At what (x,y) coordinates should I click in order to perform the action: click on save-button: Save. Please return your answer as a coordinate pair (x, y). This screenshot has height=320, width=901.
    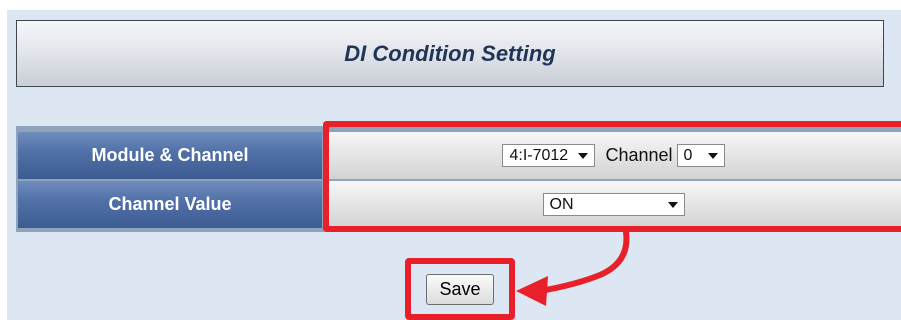
    Looking at the image, I should click on (460, 289).